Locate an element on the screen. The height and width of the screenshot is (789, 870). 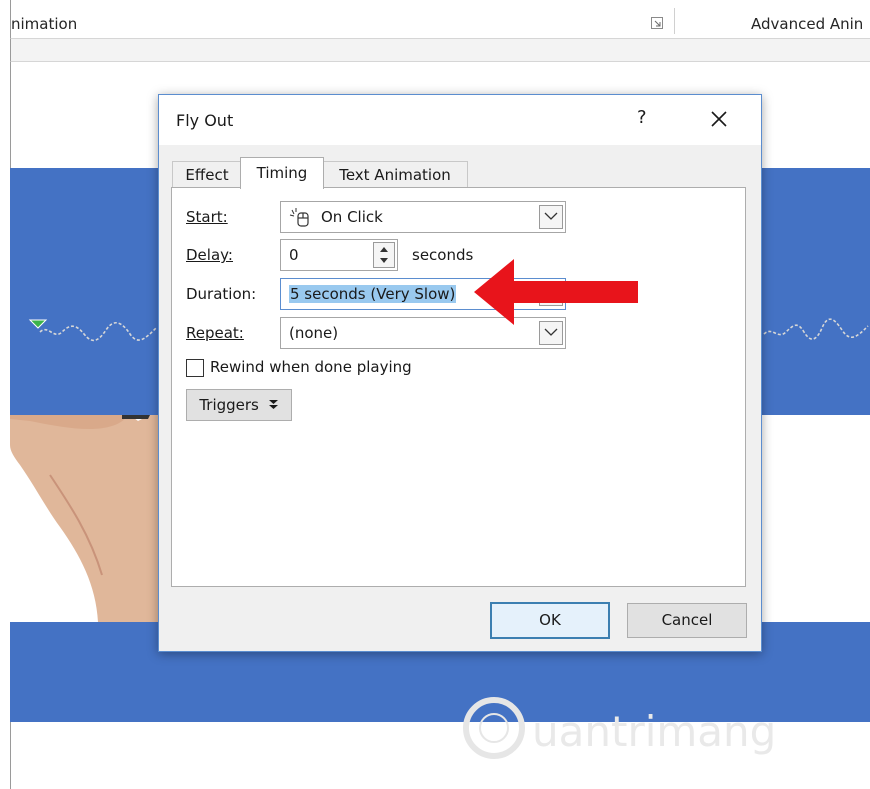
rewind-label: Rewind when done playing is located at coordinates (311, 367).